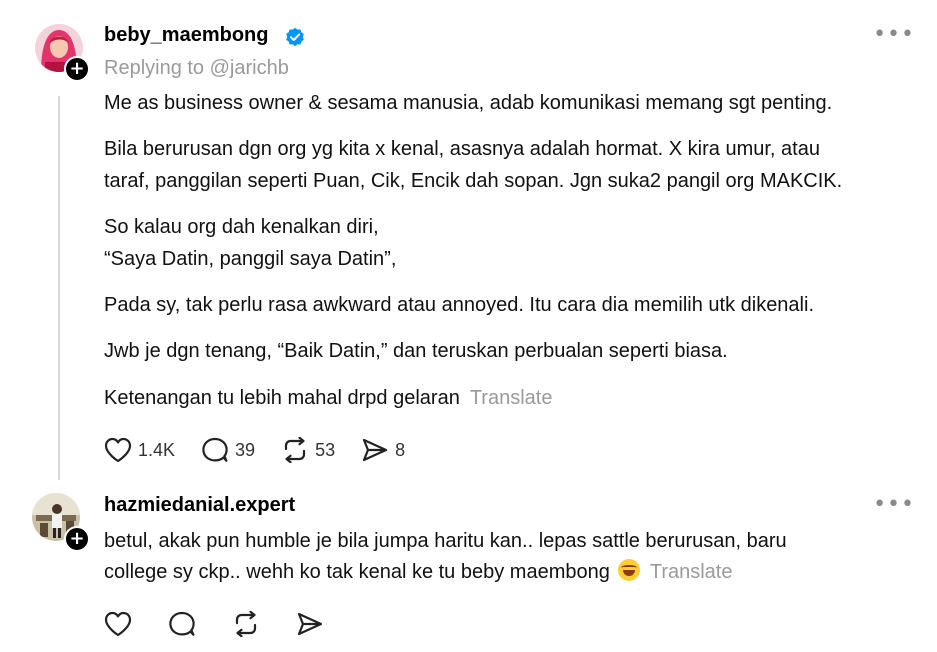  Describe the element at coordinates (295, 37) in the screenshot. I see `verified-badge-icon` at that location.